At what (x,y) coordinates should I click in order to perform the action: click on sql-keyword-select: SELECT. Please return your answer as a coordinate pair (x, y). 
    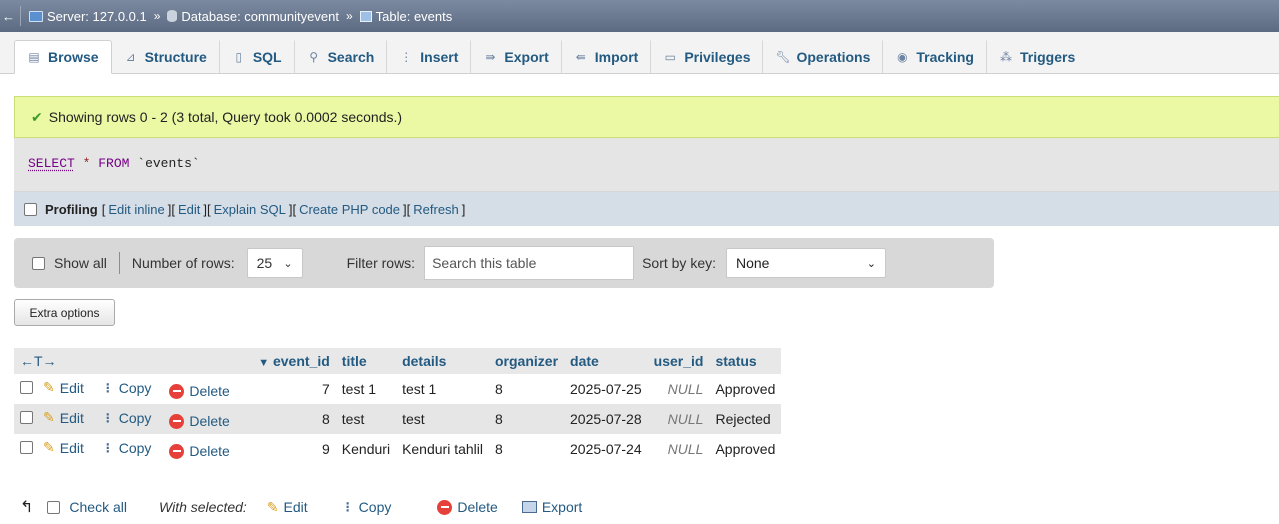
    Looking at the image, I should click on (51, 163).